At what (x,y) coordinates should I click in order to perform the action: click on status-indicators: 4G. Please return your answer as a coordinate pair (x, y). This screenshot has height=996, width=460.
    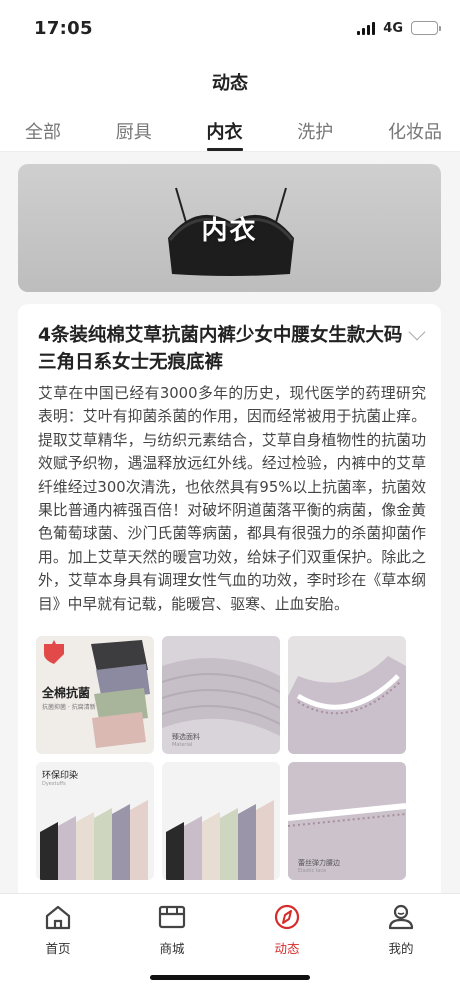
    Looking at the image, I should click on (399, 28).